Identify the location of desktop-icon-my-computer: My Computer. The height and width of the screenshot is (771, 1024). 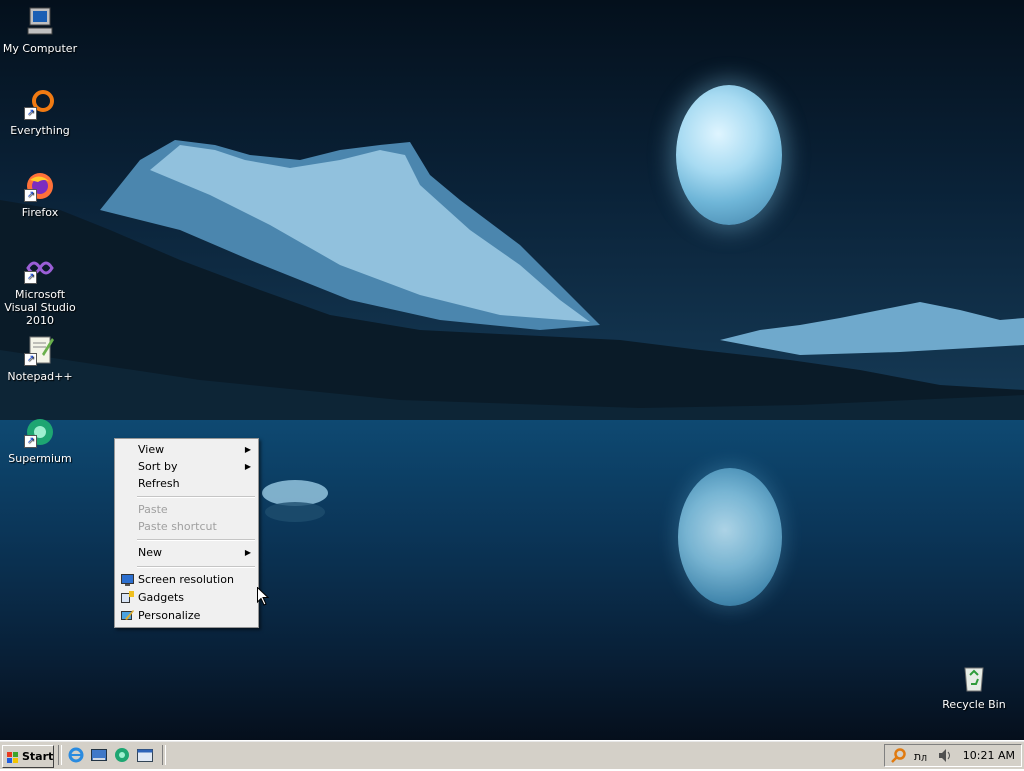
(40, 30).